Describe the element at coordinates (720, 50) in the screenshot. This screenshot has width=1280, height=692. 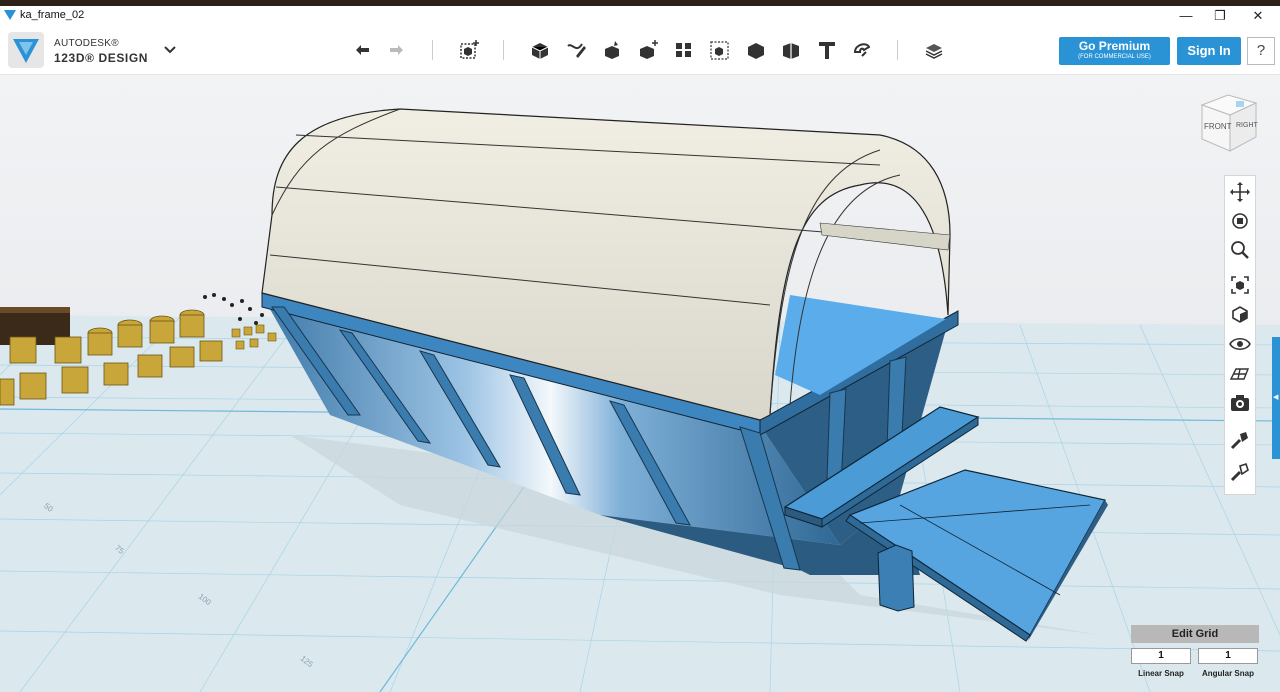
I see `group-icon` at that location.